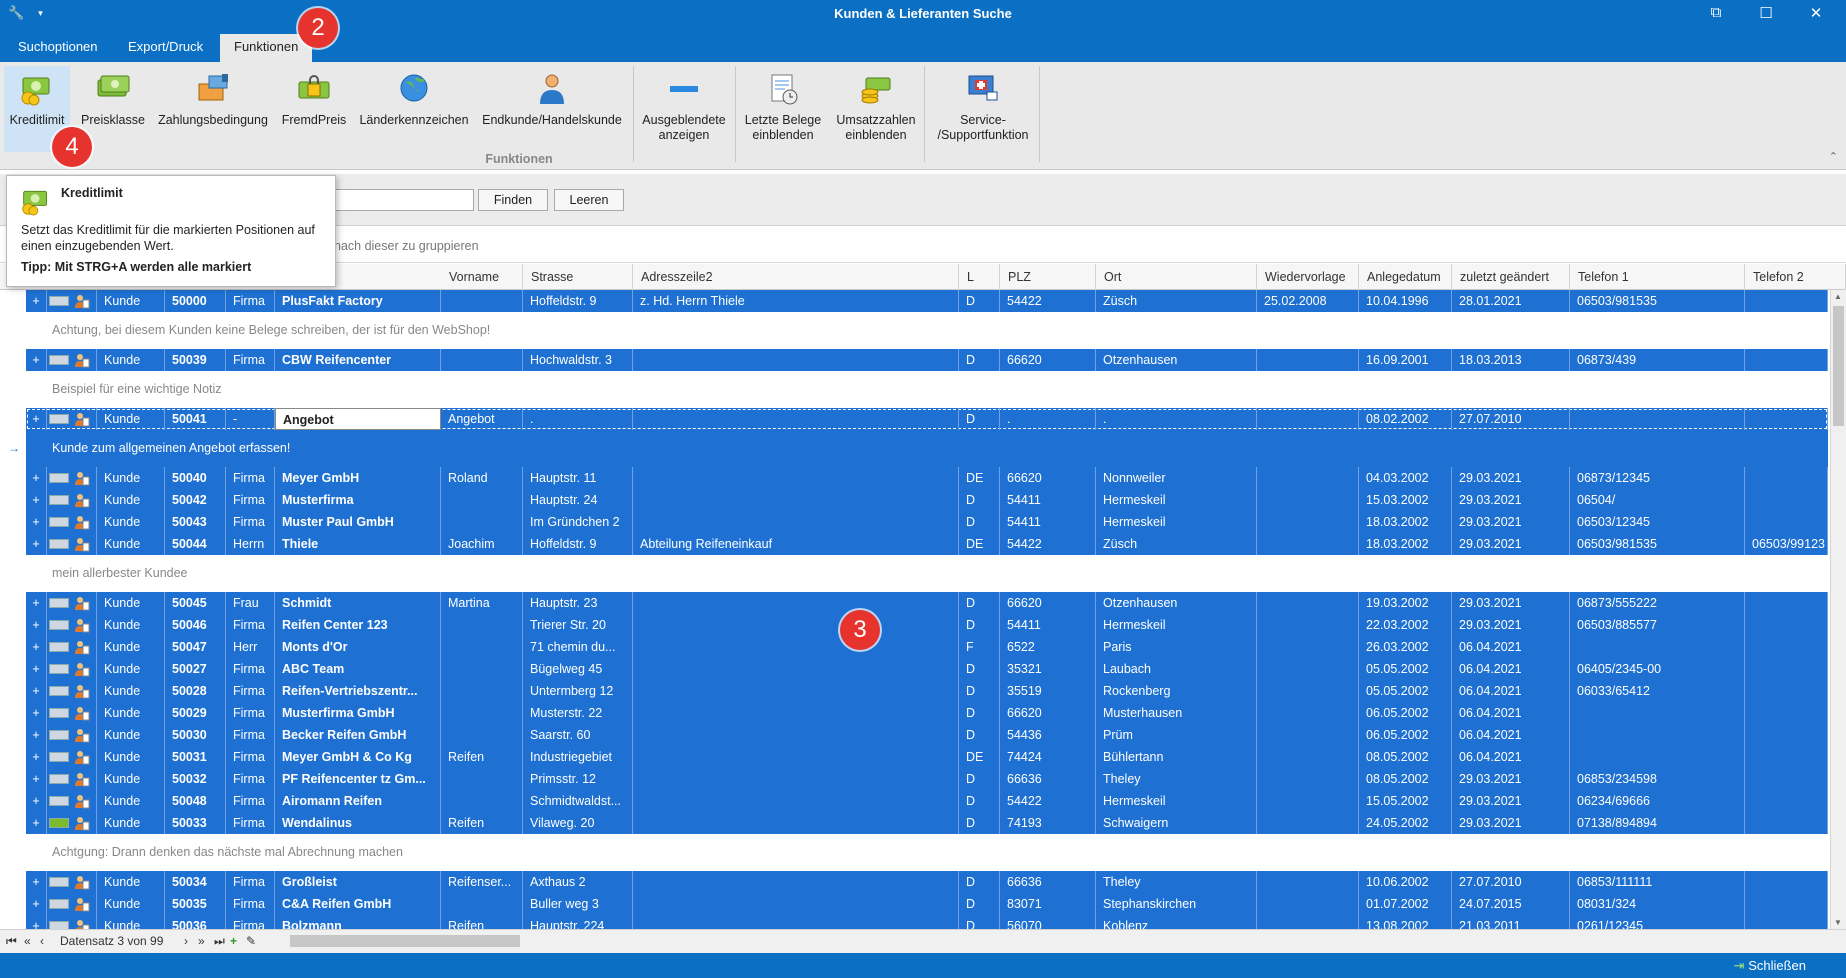 The width and height of the screenshot is (1846, 978). Describe the element at coordinates (1048, 904) in the screenshot. I see `cell-plz: 83071` at that location.